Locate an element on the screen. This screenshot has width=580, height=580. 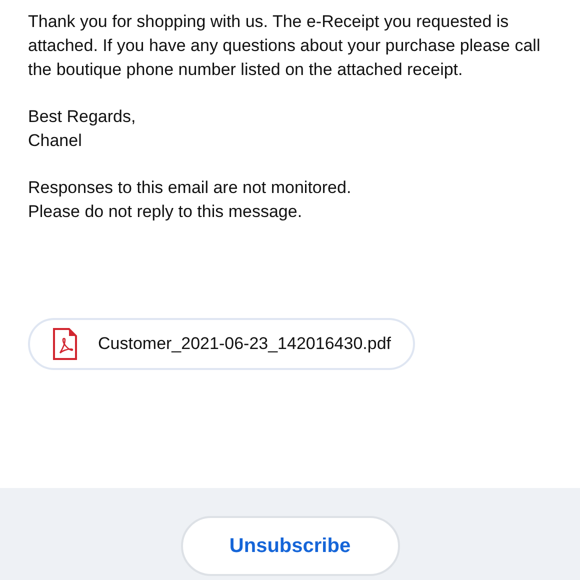
unsubscribe-button: Unsubscribe is located at coordinates (290, 546).